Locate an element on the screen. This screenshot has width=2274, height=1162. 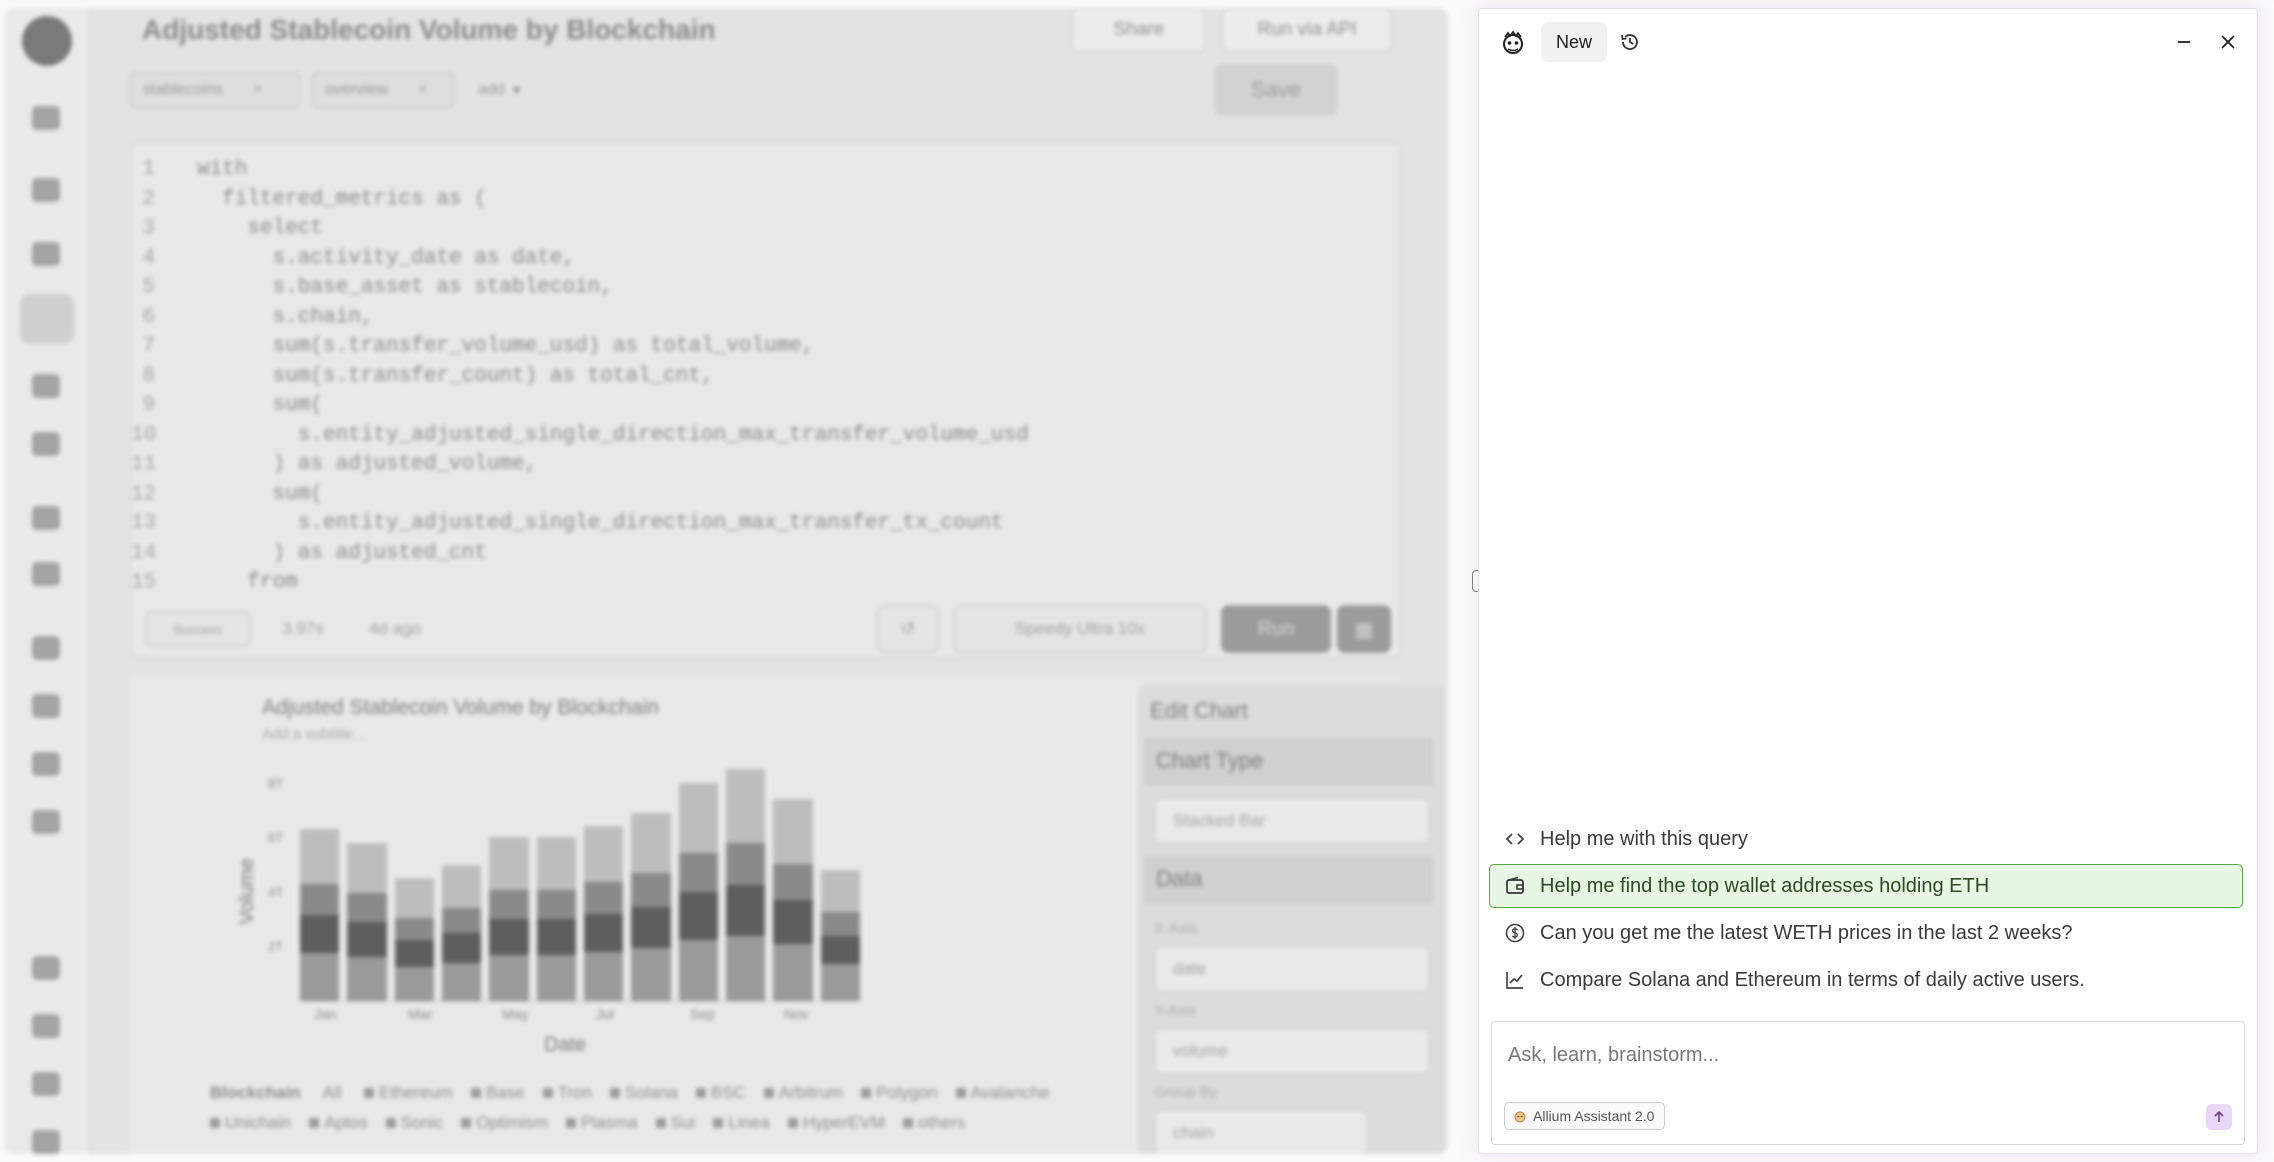
bar-Jul is located at coordinates (603, 913).